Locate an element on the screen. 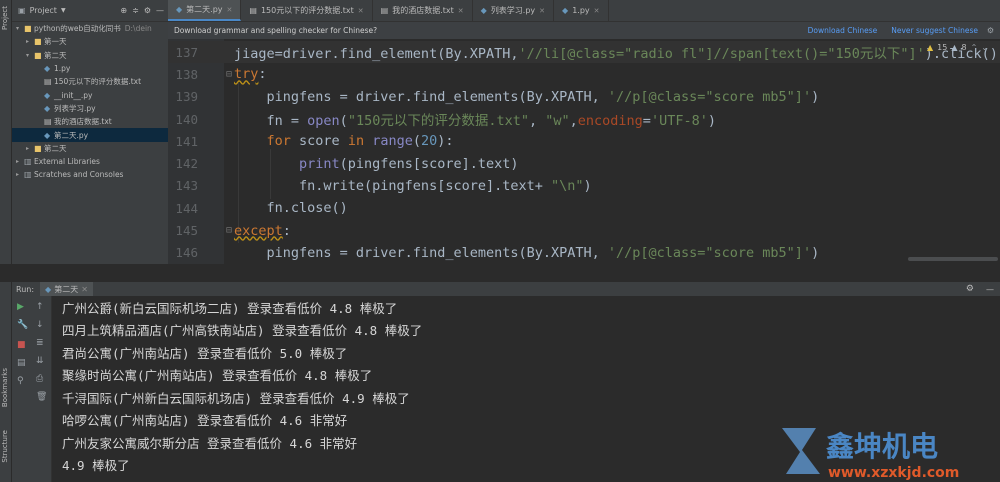  chevron-down-icon: ⌄ is located at coordinates (984, 47).